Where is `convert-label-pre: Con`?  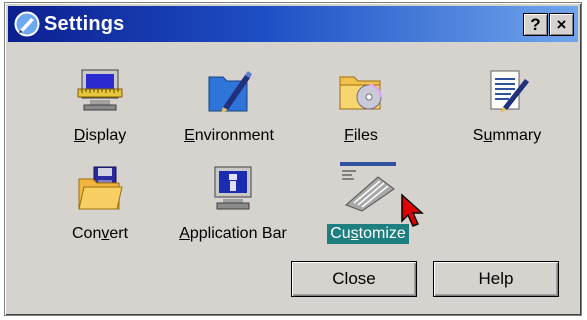 convert-label-pre: Con is located at coordinates (86, 233).